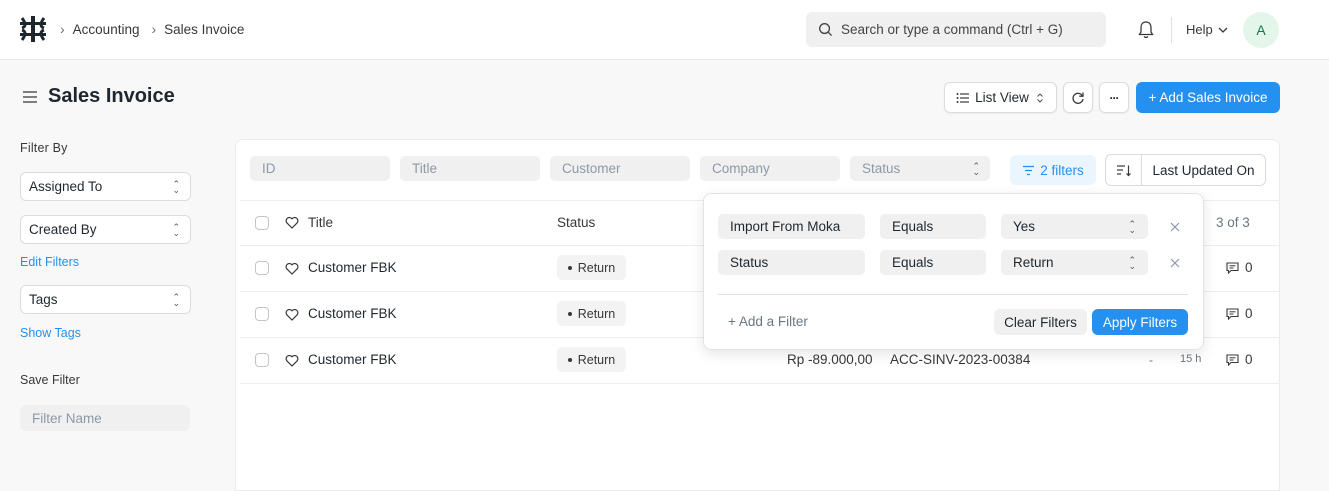  Describe the element at coordinates (1191, 359) in the screenshot. I see `modified-time: 15 h` at that location.